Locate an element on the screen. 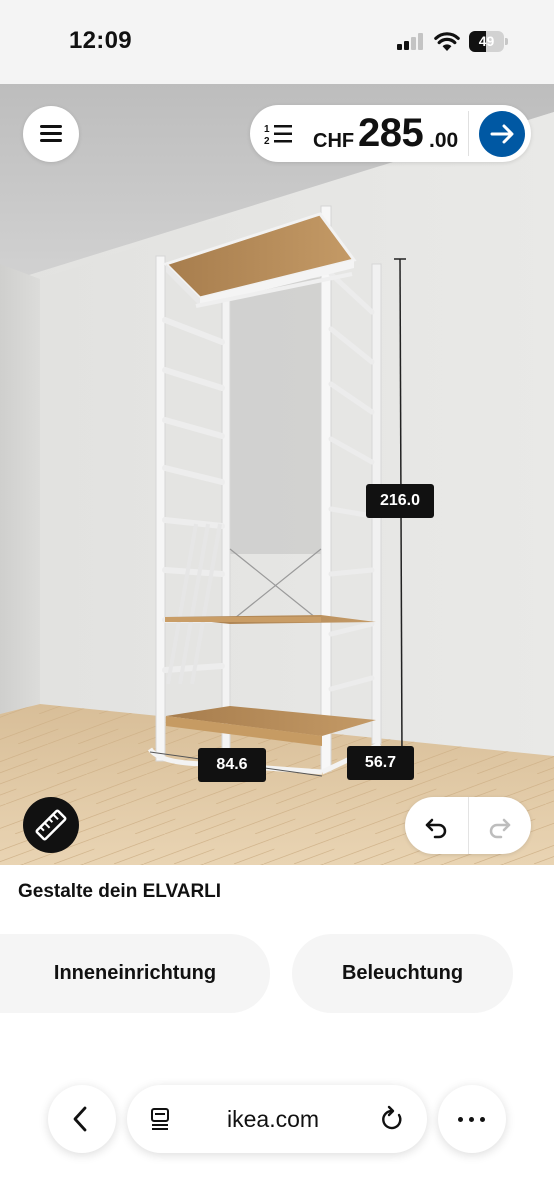 The image size is (554, 1200). chevron-left-icon is located at coordinates (80, 1119).